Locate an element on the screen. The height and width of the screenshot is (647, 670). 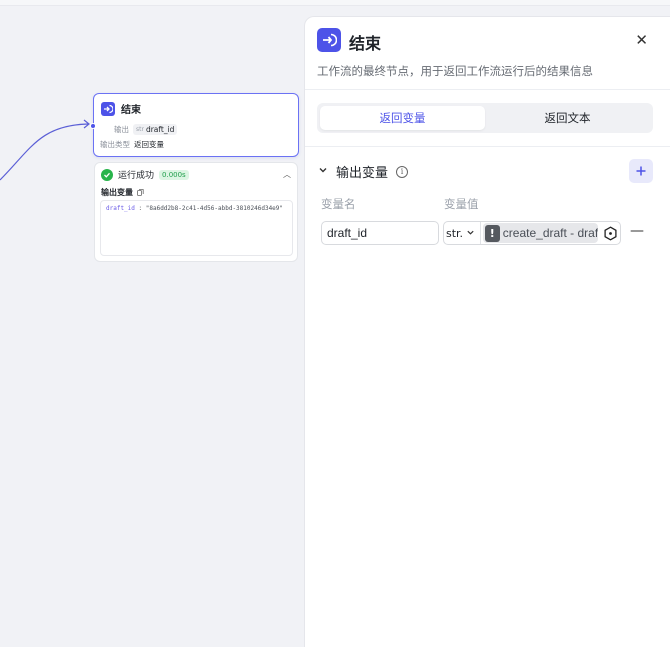
connection-edge is located at coordinates (45, 150).